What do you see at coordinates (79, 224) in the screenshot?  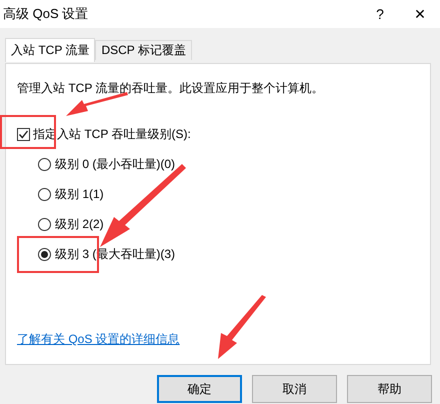 I see `radio-label: 级别 2(2)` at bounding box center [79, 224].